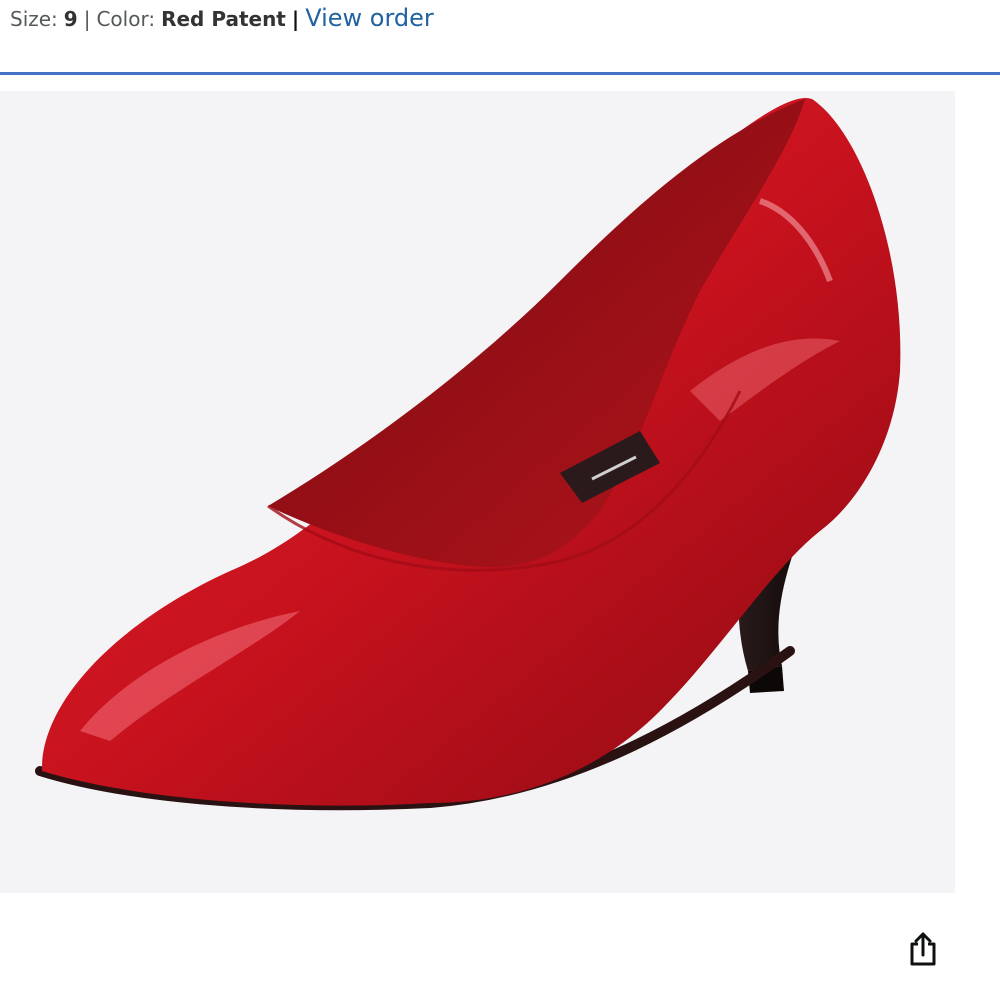 The height and width of the screenshot is (1000, 1000). What do you see at coordinates (70, 19) in the screenshot?
I see `size-value: 9` at bounding box center [70, 19].